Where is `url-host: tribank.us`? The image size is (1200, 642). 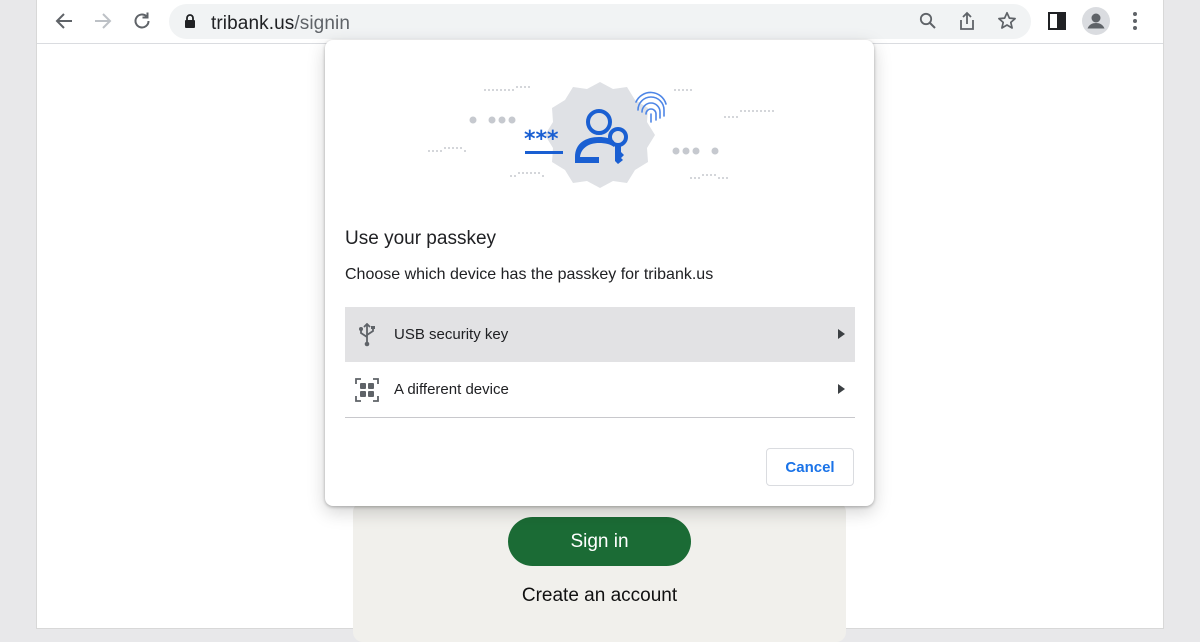 url-host: tribank.us is located at coordinates (253, 23).